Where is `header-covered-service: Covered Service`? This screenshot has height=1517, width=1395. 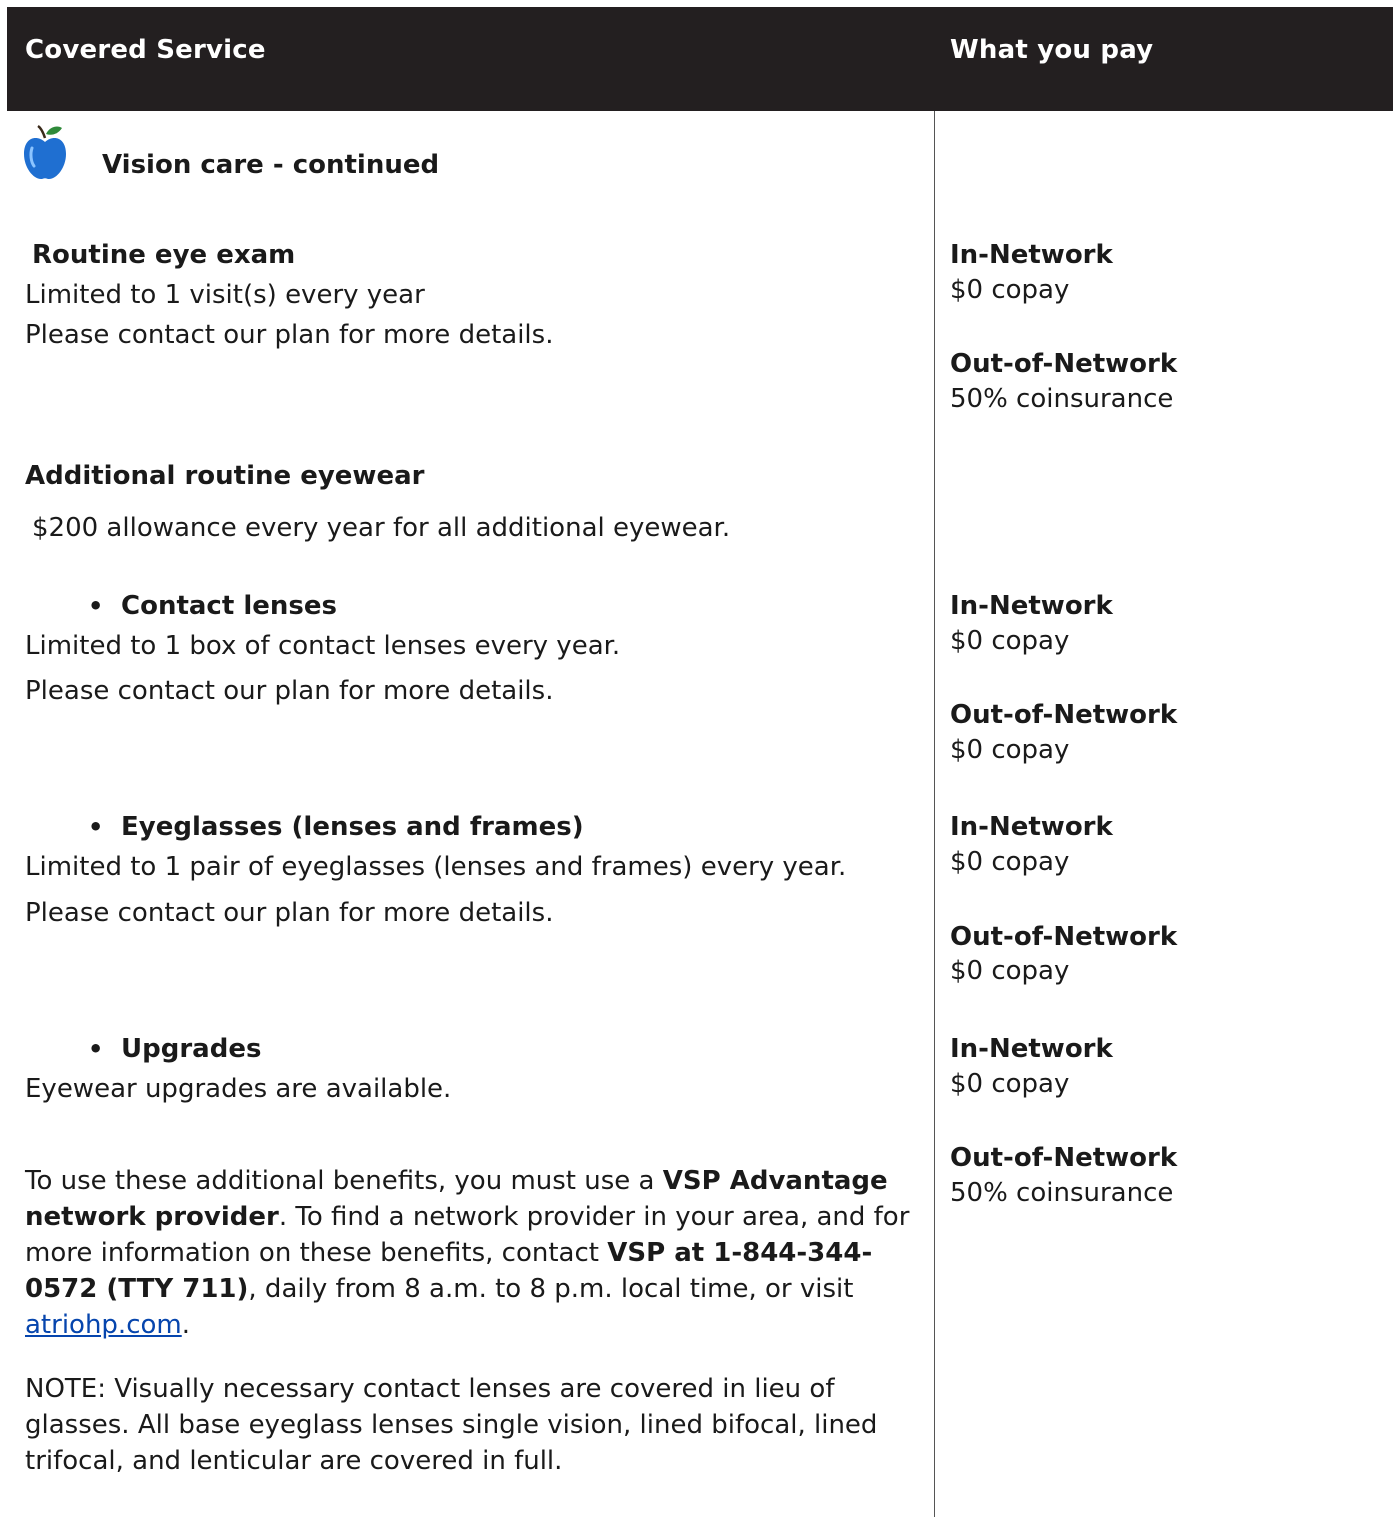 header-covered-service: Covered Service is located at coordinates (145, 50).